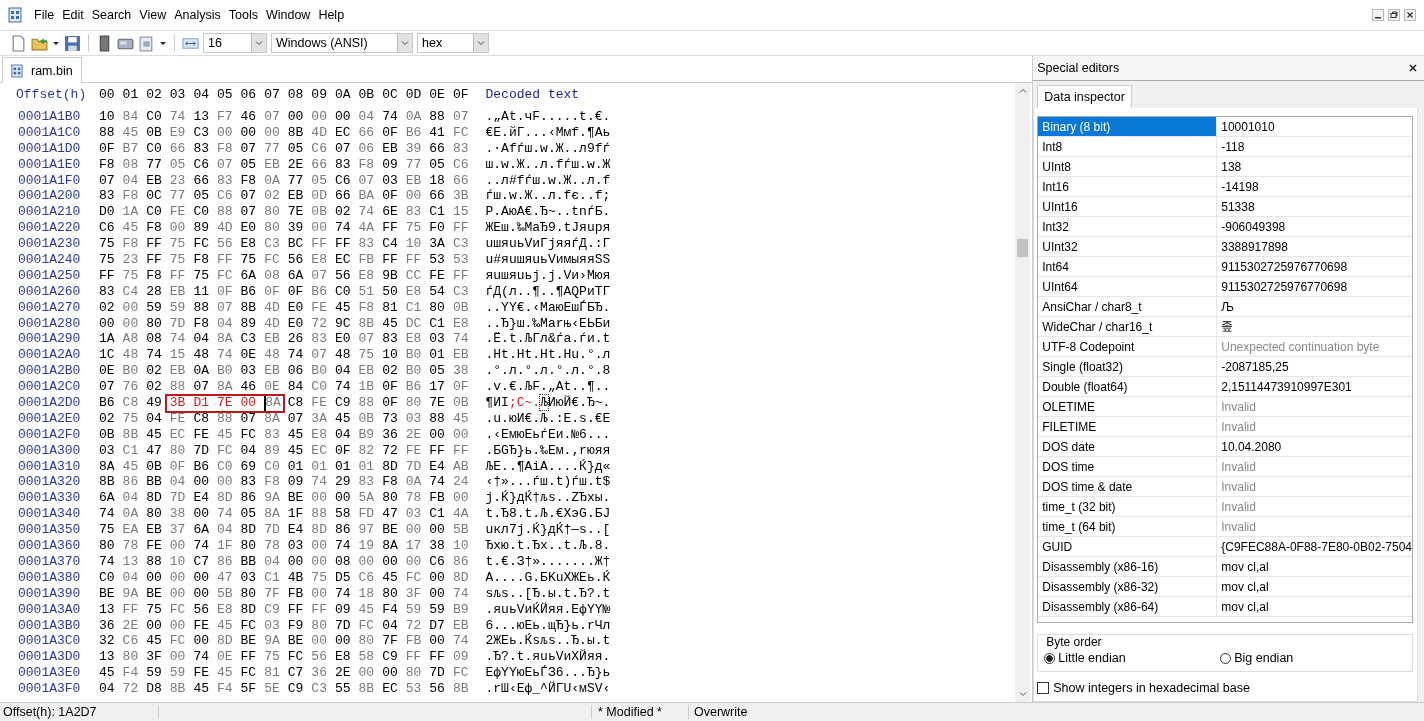 The image size is (1424, 721). I want to click on hex-byte: EB, so click(158, 530).